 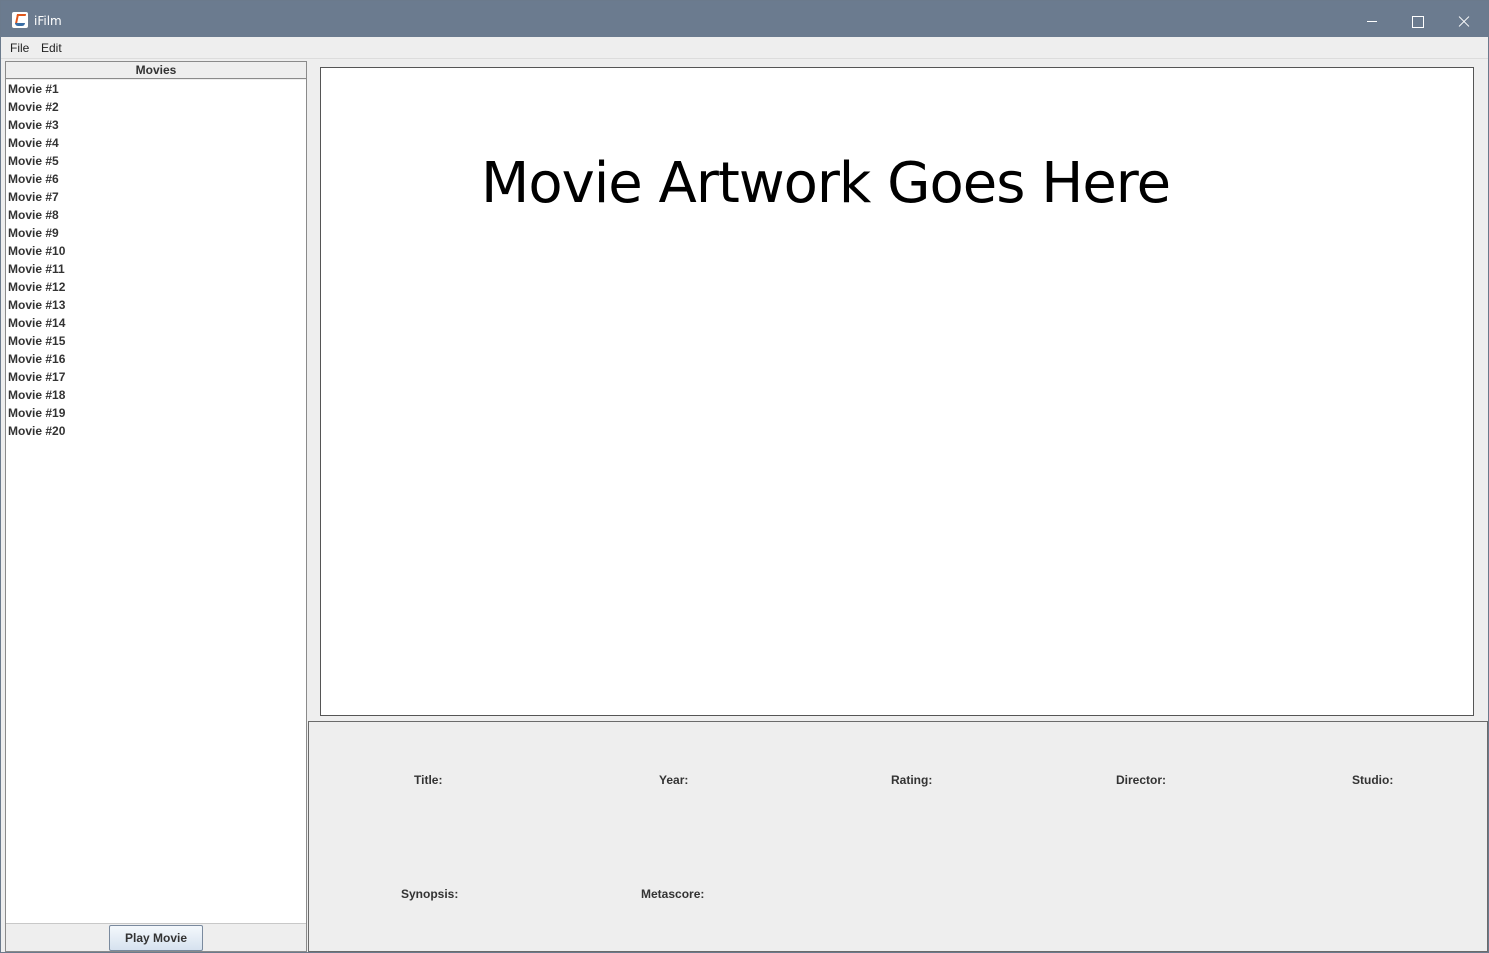 I want to click on list-item: Movie #10, so click(x=156, y=251).